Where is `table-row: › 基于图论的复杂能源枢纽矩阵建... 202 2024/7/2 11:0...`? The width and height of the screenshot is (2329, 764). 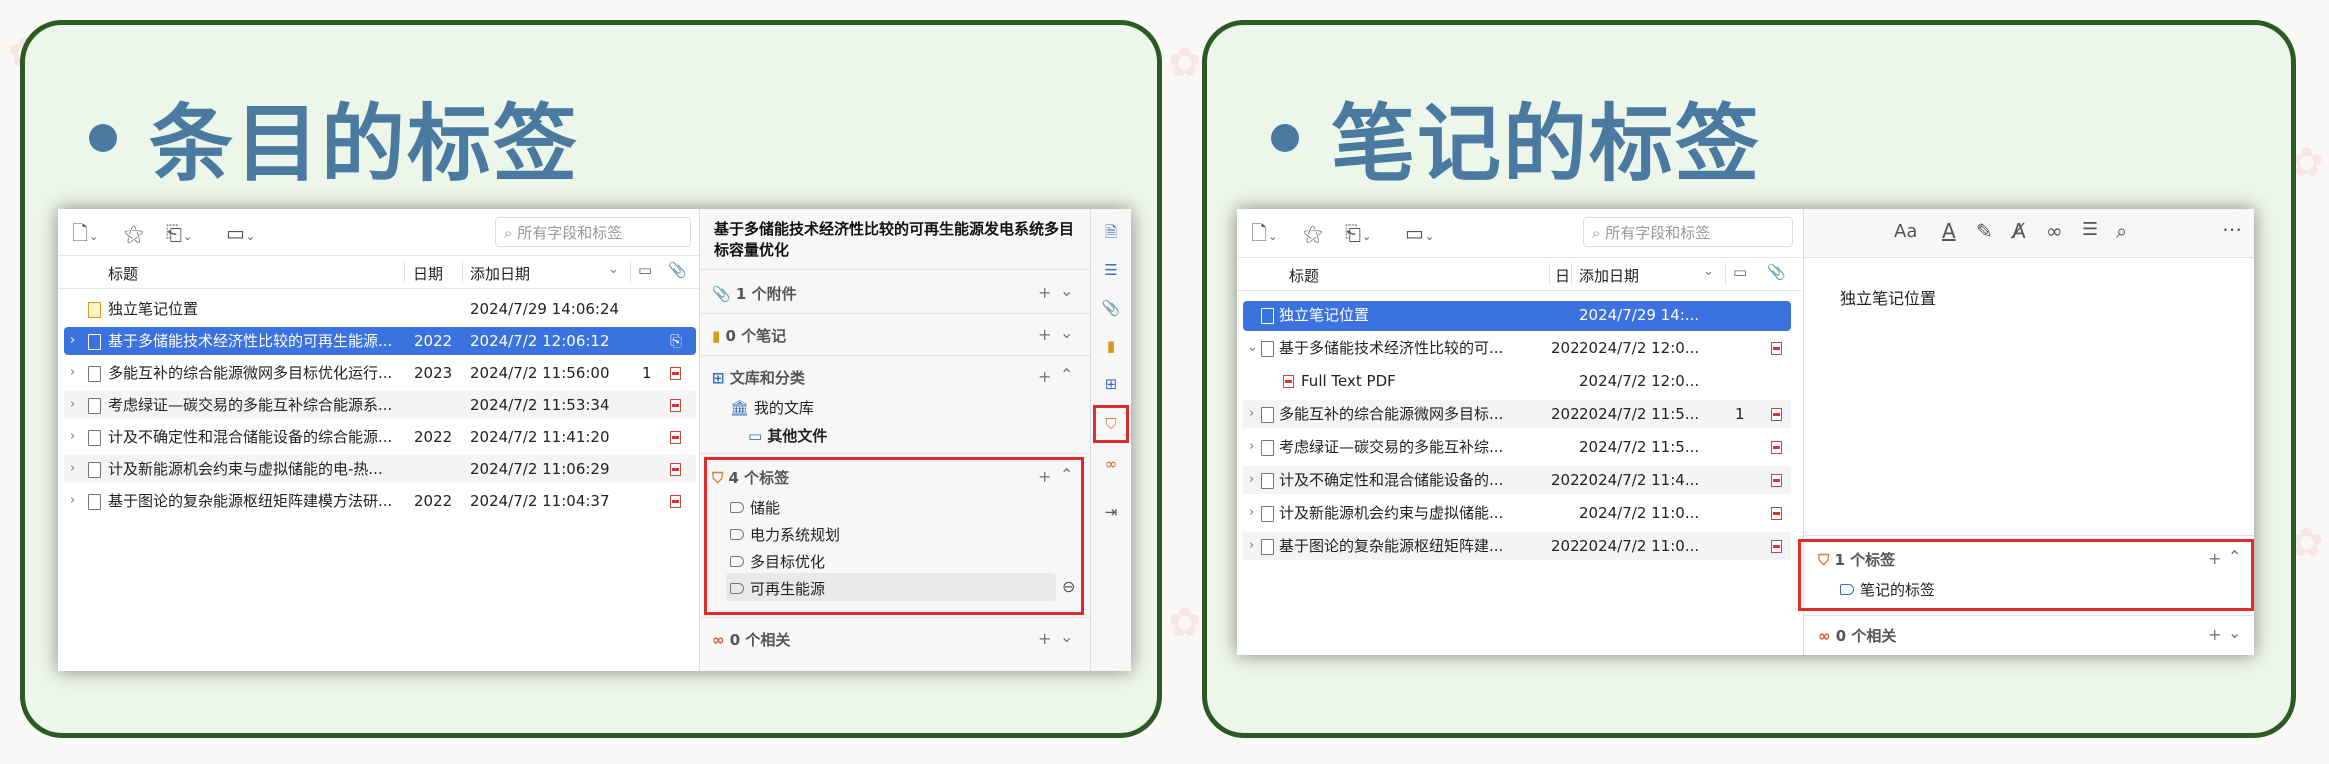 table-row: › 基于图论的复杂能源枢纽矩阵建... 202 2024/7/2 11:0... is located at coordinates (1517, 546).